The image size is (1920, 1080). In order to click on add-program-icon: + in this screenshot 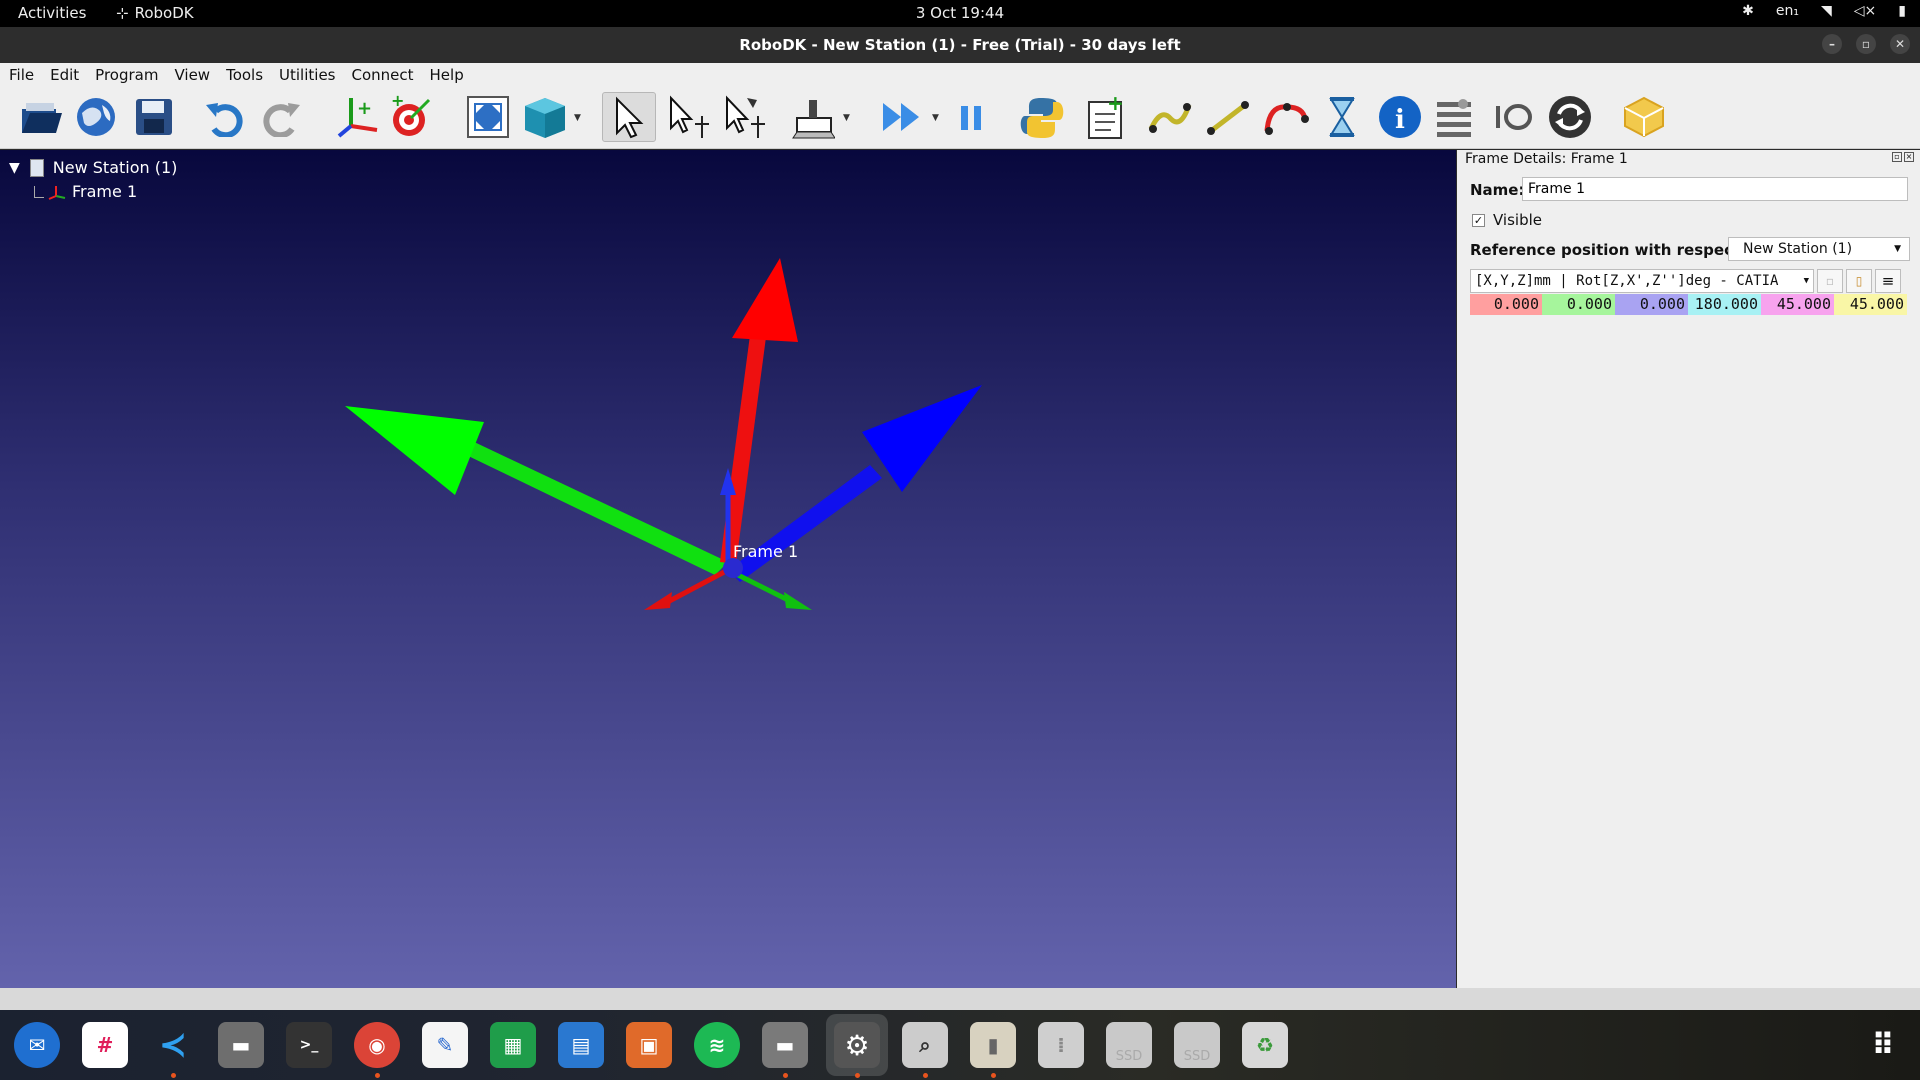, I will do `click(1106, 117)`.